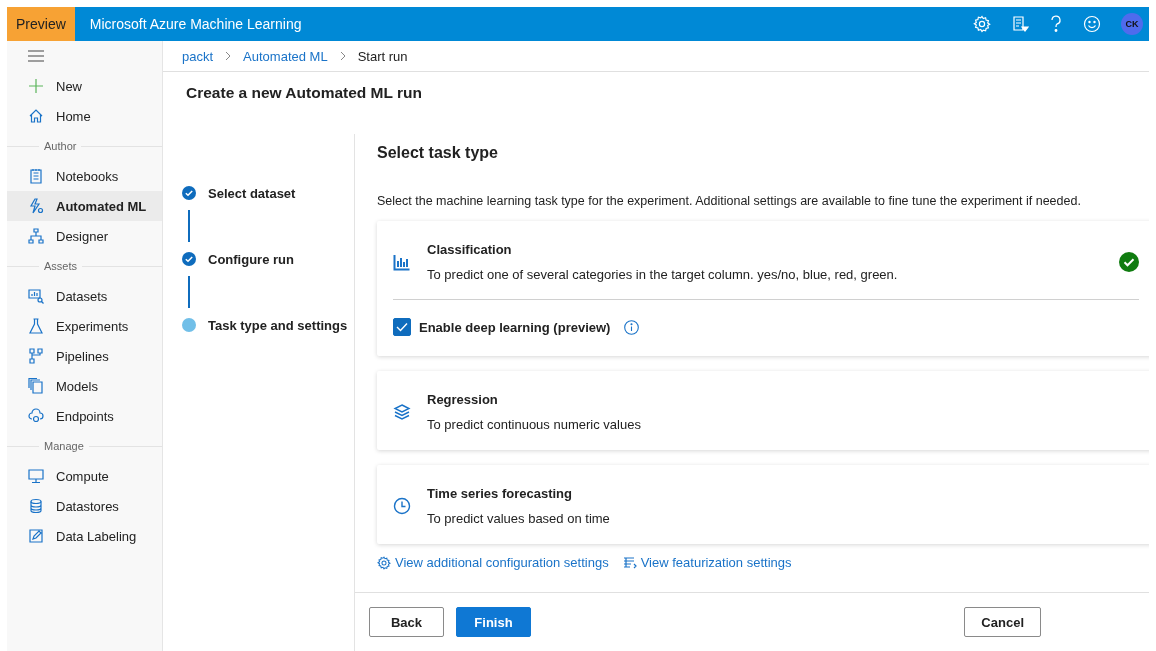  I want to click on step-label: Task type and settings, so click(278, 325).